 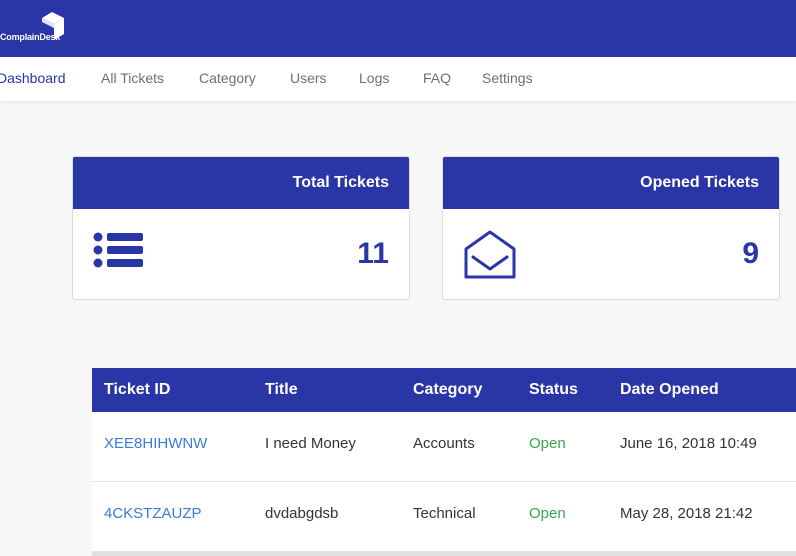 What do you see at coordinates (669, 390) in the screenshot?
I see `col-date-opened: Date Opened` at bounding box center [669, 390].